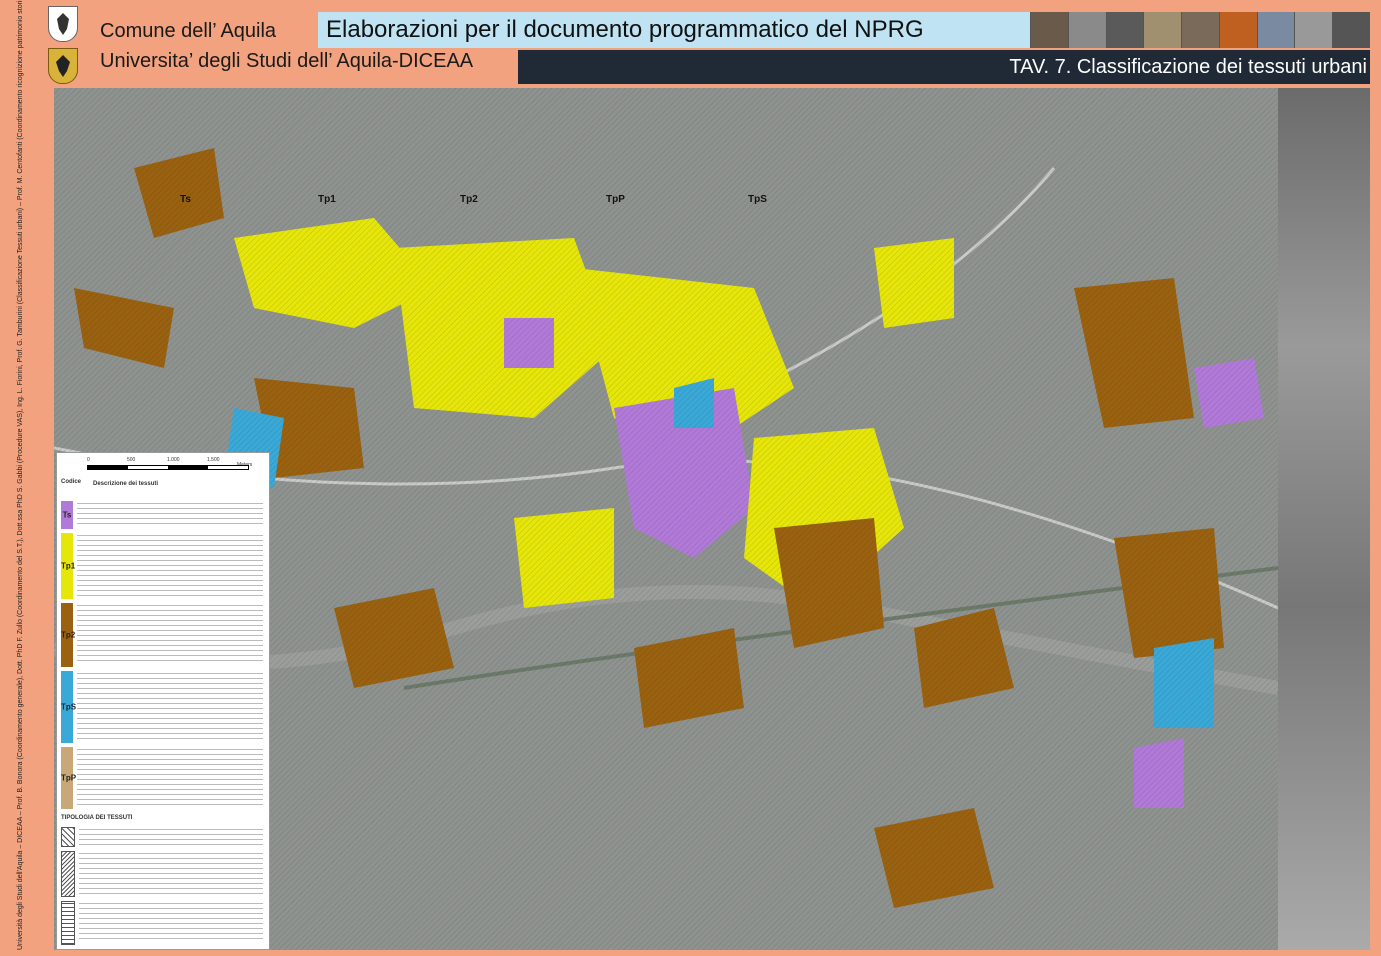 The width and height of the screenshot is (1381, 956). What do you see at coordinates (63, 66) in the screenshot?
I see `university-crest-icon` at bounding box center [63, 66].